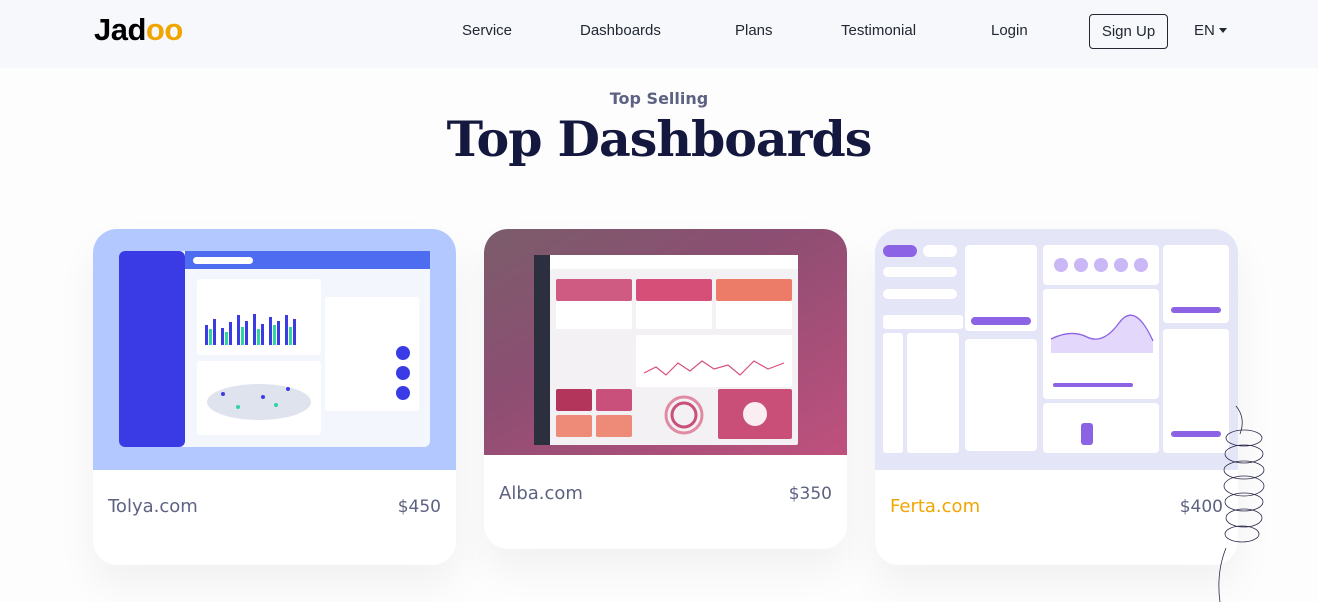 Image resolution: width=1318 pixels, height=602 pixels. I want to click on nav-link-login: Login, so click(1009, 30).